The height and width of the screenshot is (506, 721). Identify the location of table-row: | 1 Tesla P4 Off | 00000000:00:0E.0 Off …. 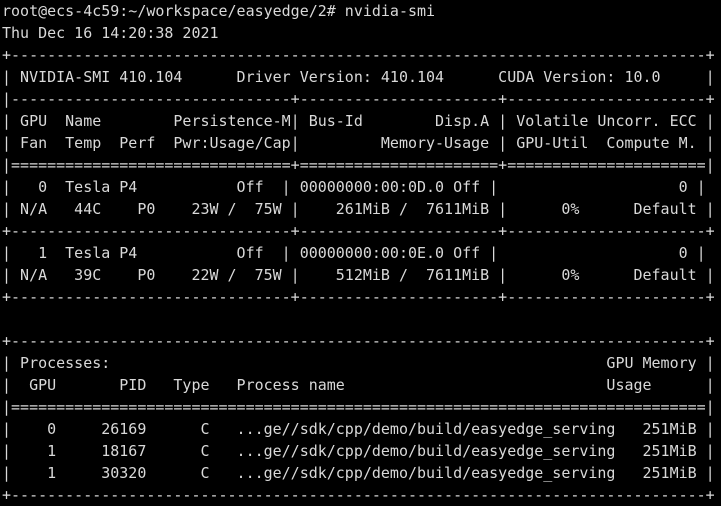
(354, 253).